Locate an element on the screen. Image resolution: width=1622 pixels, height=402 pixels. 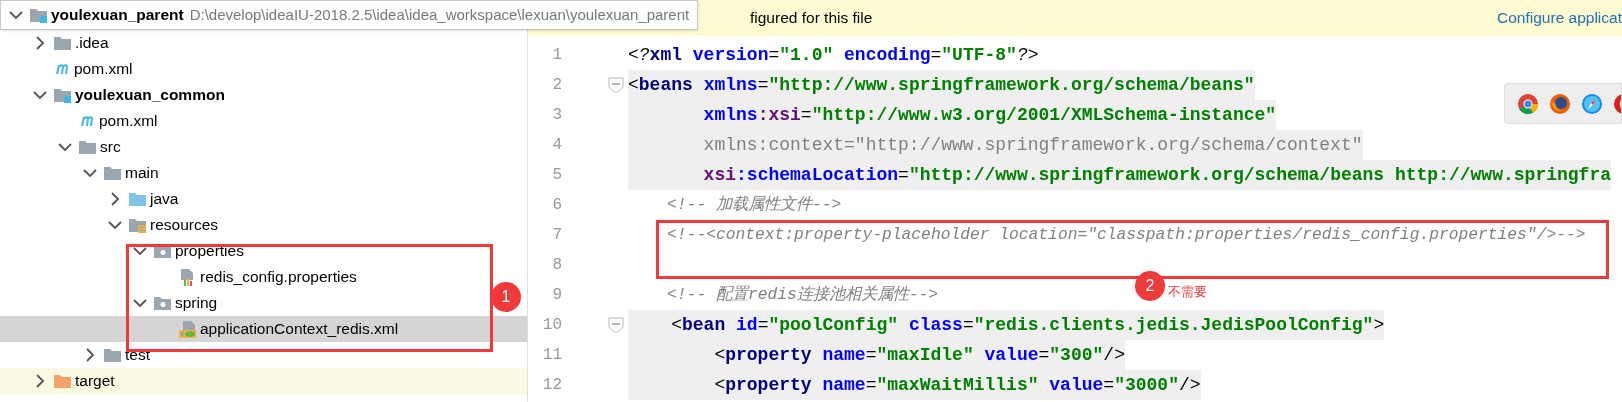
tree-row: src is located at coordinates (64, 147).